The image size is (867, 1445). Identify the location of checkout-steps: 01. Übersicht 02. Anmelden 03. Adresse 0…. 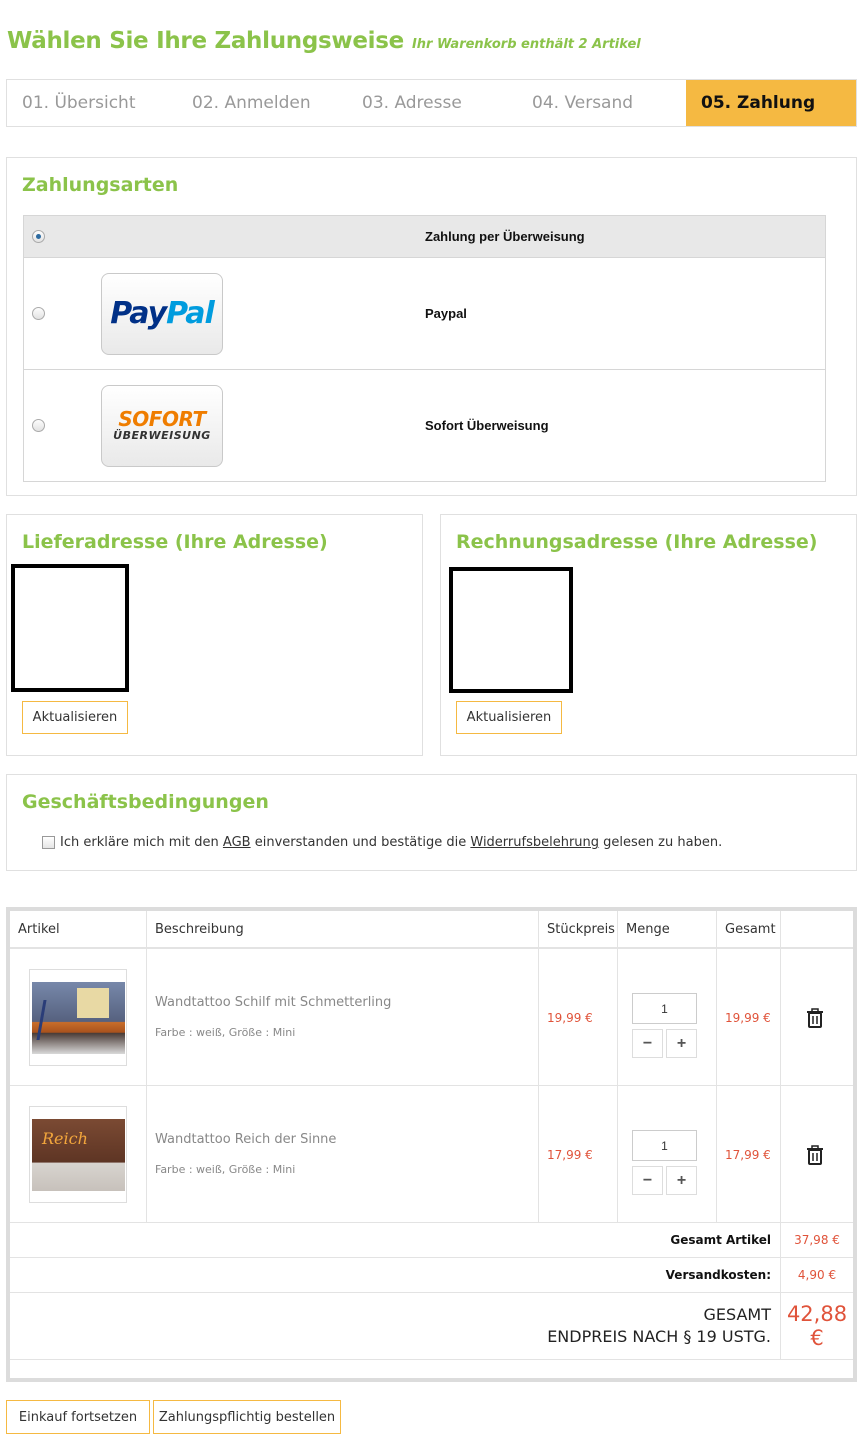
(431, 103).